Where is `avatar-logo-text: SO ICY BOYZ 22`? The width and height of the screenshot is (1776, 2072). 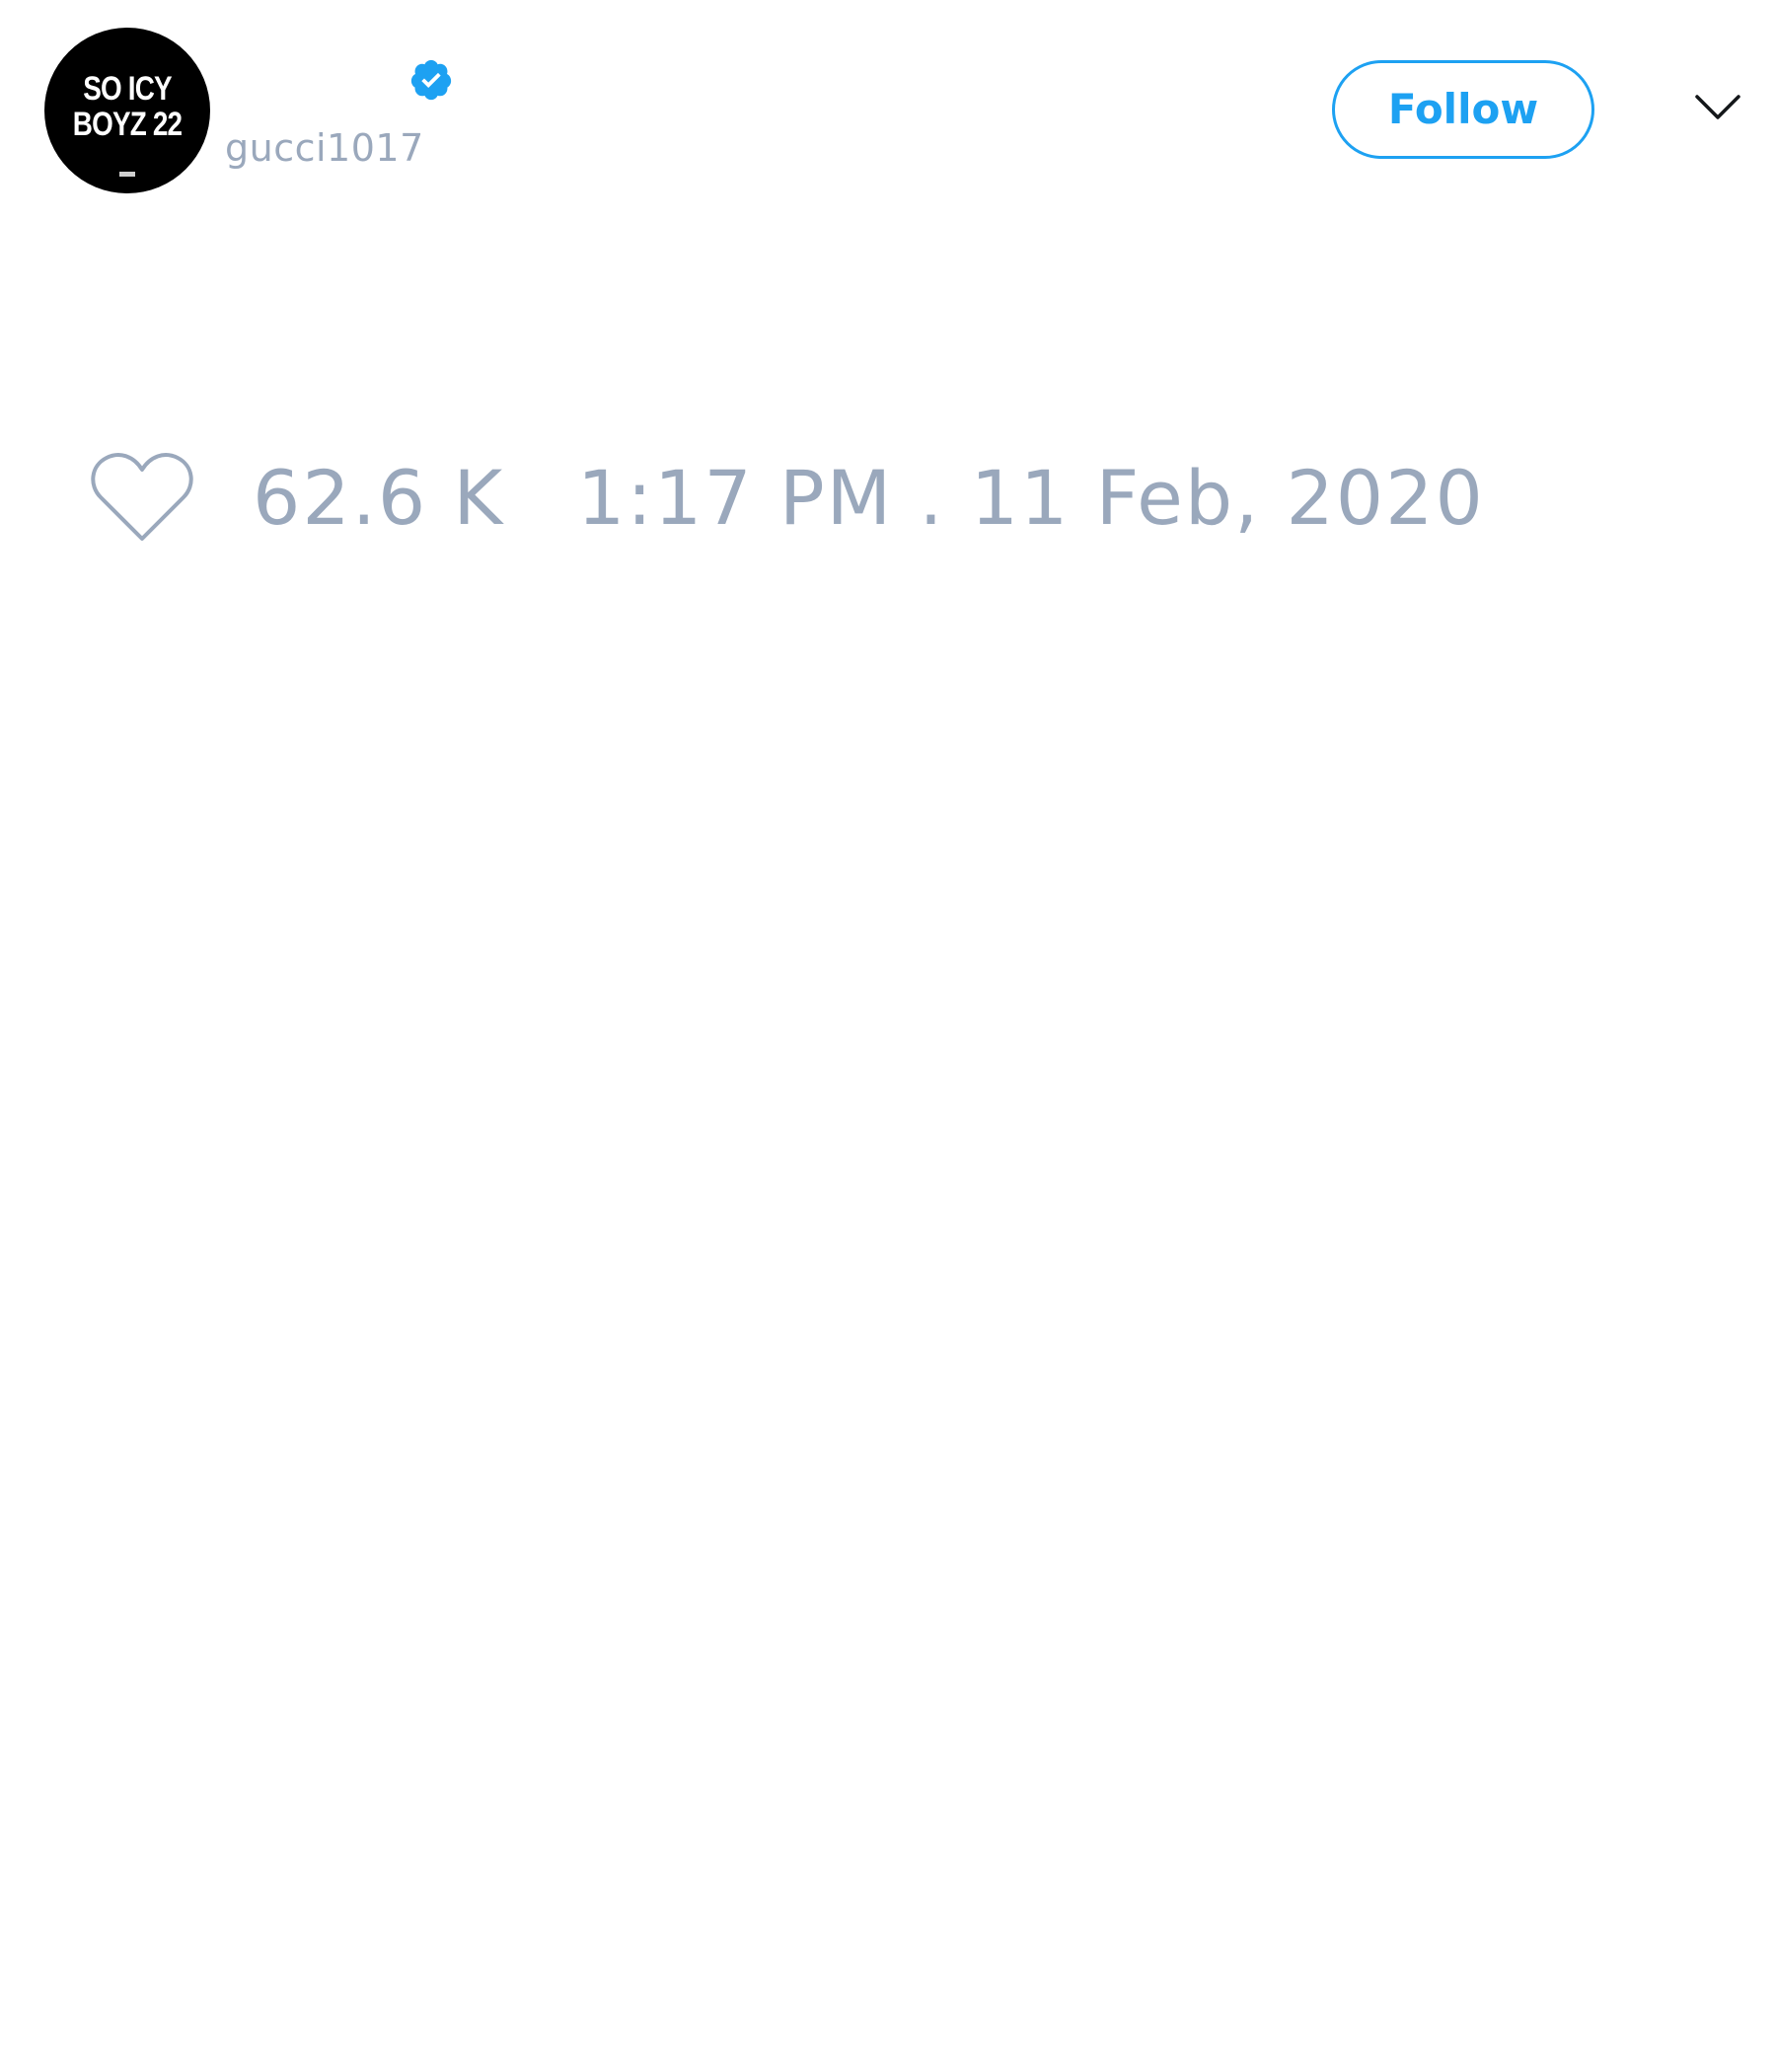
avatar-logo-text: SO ICY BOYZ 22 is located at coordinates (128, 106).